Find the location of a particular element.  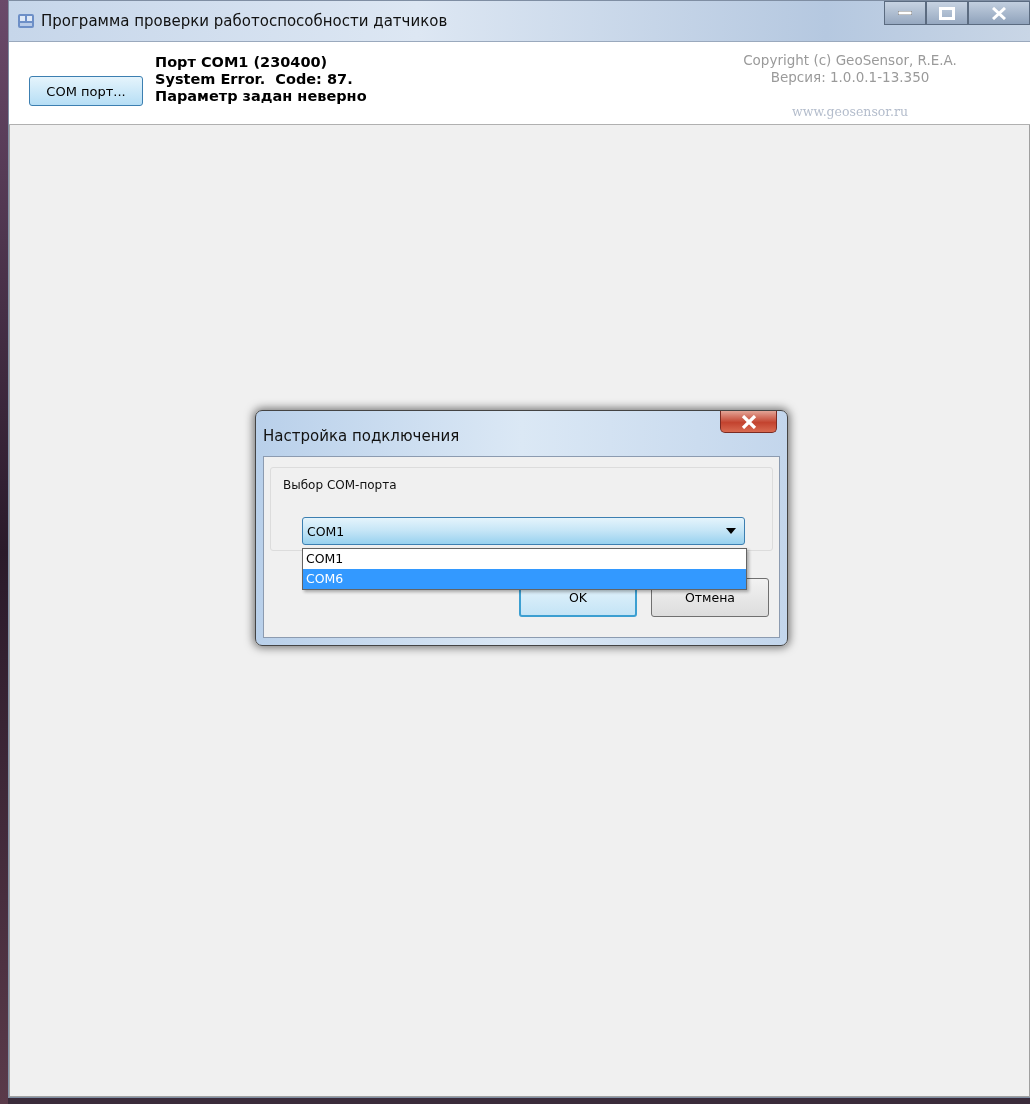

dropdown-arrow-icon is located at coordinates (731, 531).